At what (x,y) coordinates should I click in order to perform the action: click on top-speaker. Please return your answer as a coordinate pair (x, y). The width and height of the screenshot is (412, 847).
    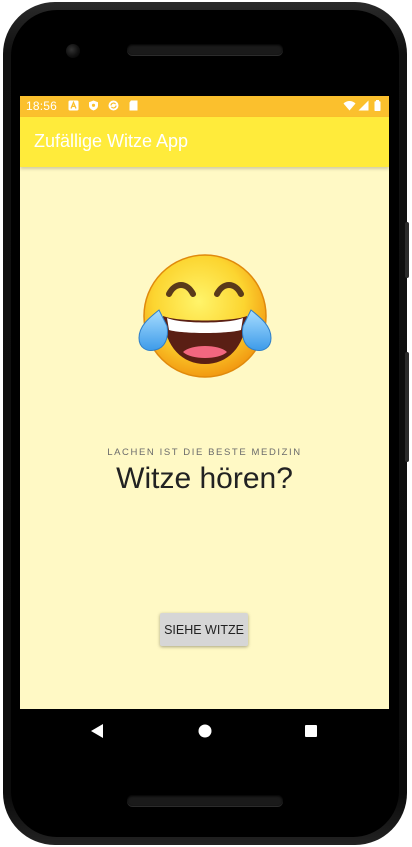
    Looking at the image, I should click on (205, 49).